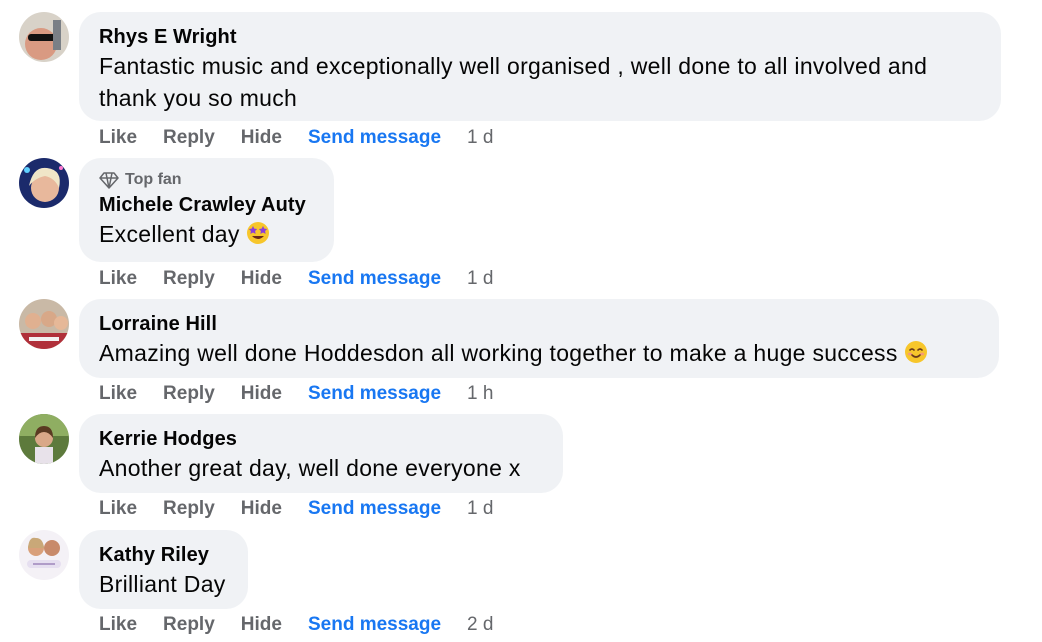  Describe the element at coordinates (480, 625) in the screenshot. I see `timestamp: 2 d` at that location.